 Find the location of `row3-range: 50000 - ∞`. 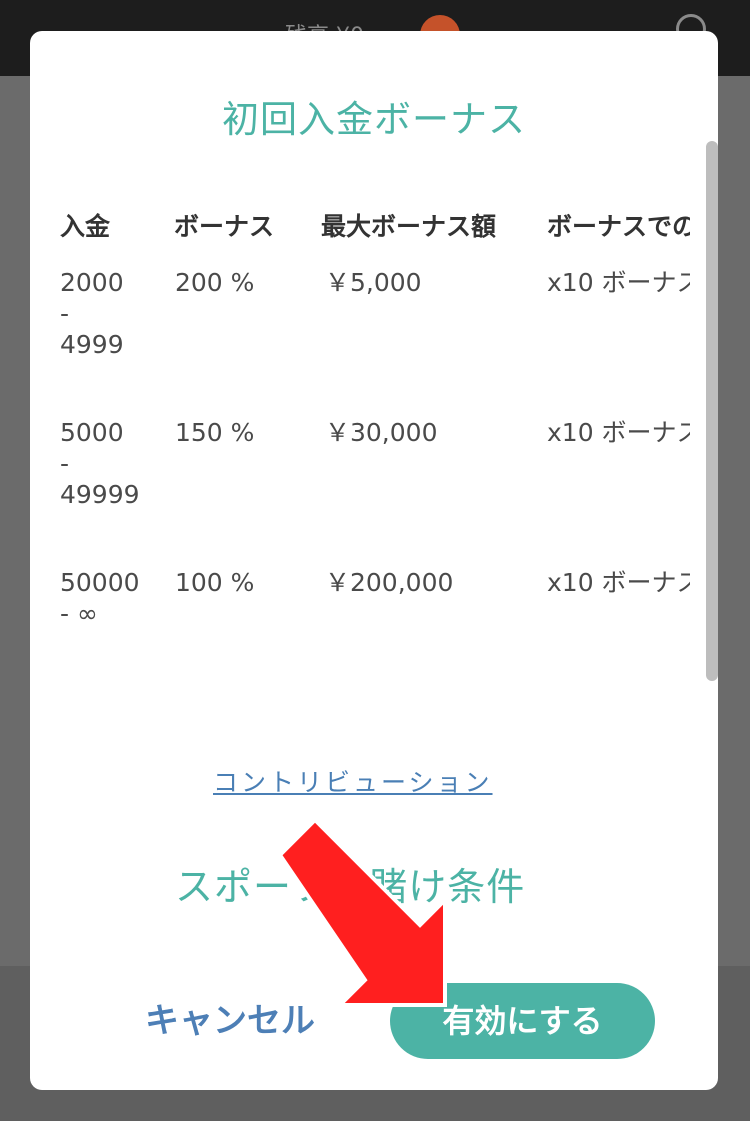

row3-range: 50000 - ∞ is located at coordinates (100, 598).